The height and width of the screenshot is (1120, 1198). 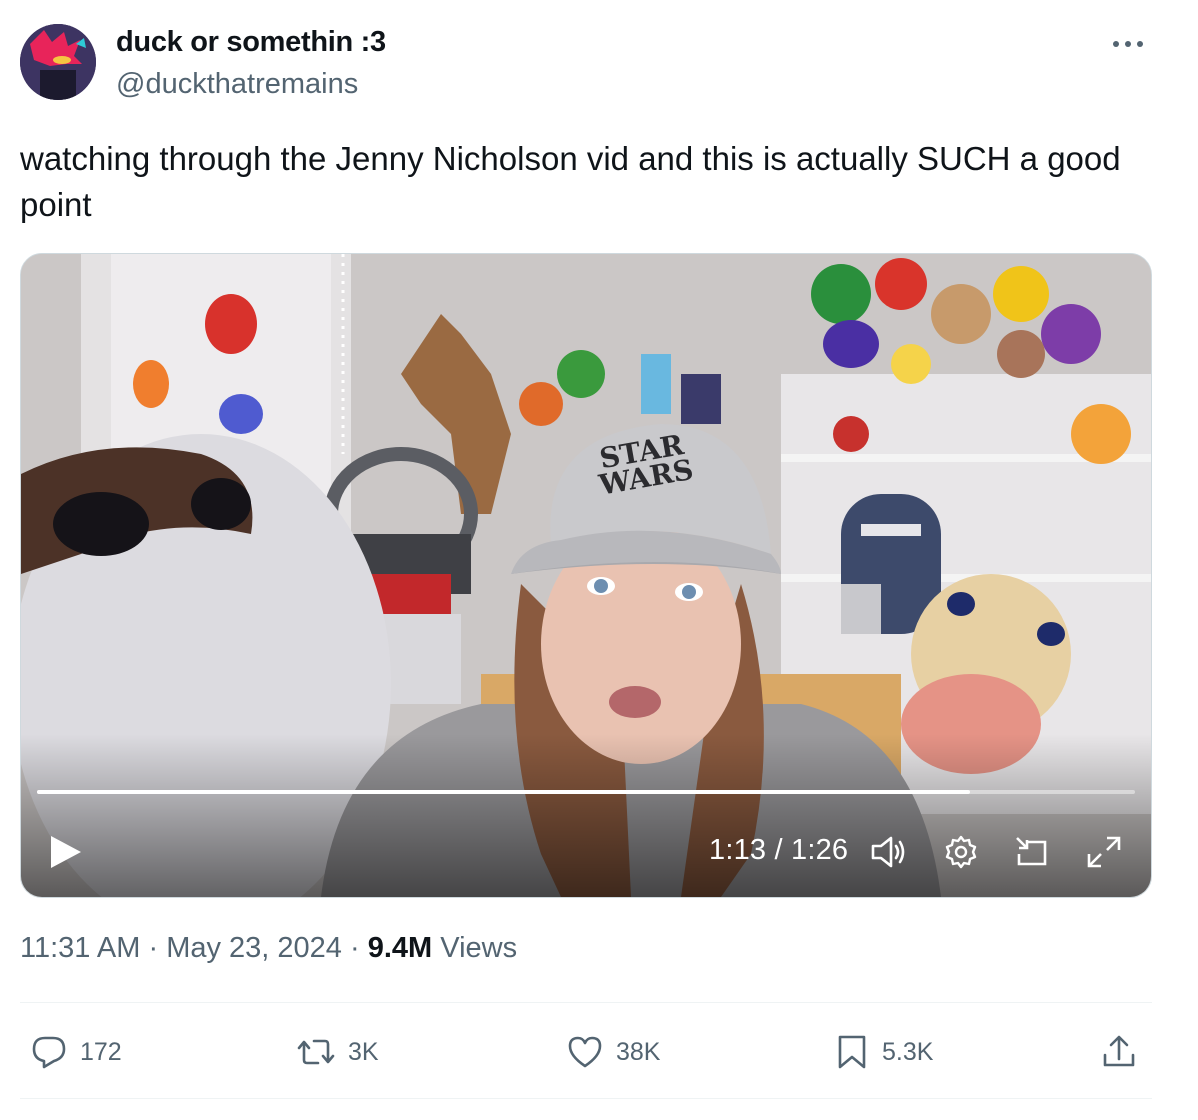 What do you see at coordinates (779, 850) in the screenshot?
I see `video-timecode: 1:13 / 1:26` at bounding box center [779, 850].